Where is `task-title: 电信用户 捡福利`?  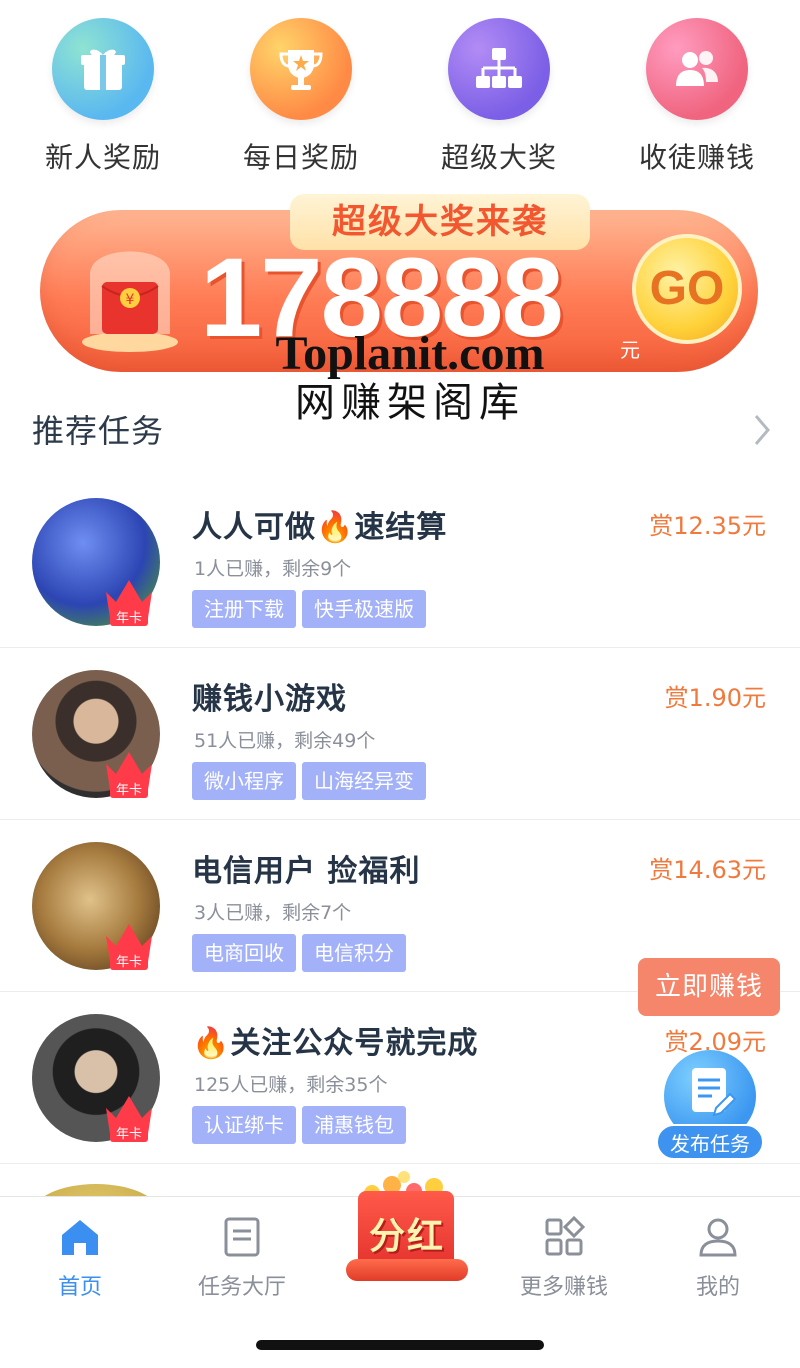
task-title: 电信用户 捡福利 is located at coordinates (306, 871).